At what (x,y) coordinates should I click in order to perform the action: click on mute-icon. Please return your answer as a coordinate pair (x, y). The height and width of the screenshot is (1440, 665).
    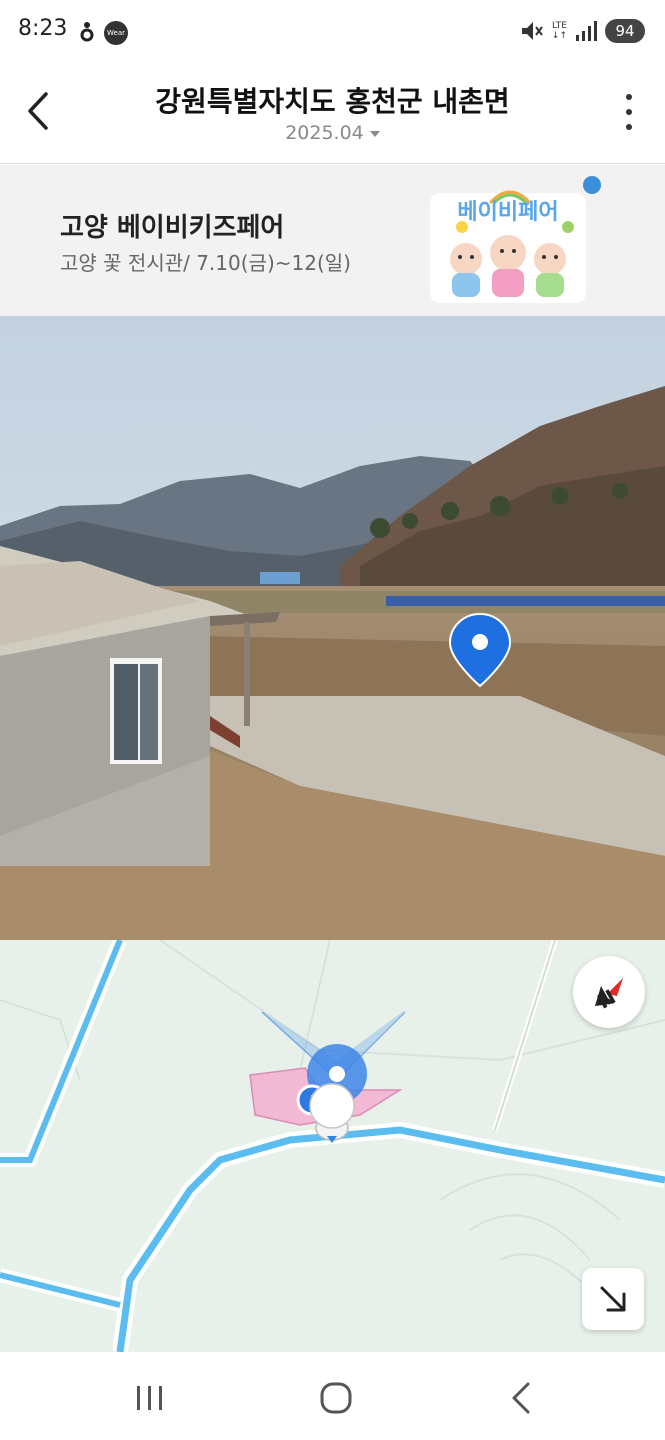
    Looking at the image, I should click on (532, 31).